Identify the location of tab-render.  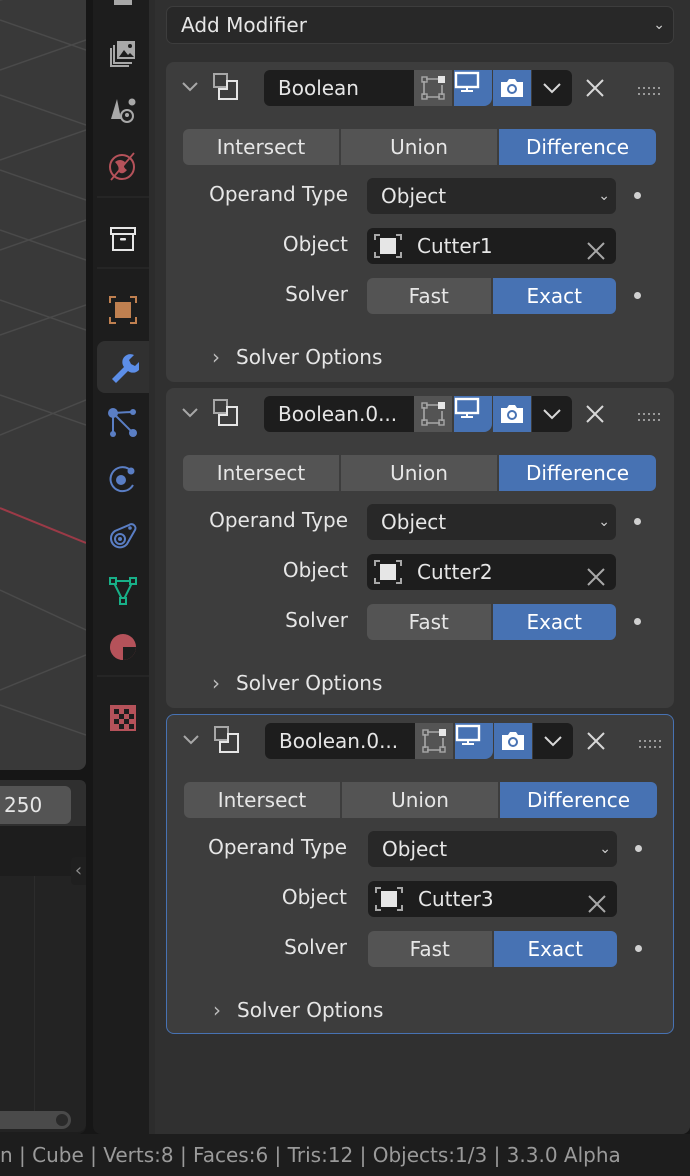
(123, 14).